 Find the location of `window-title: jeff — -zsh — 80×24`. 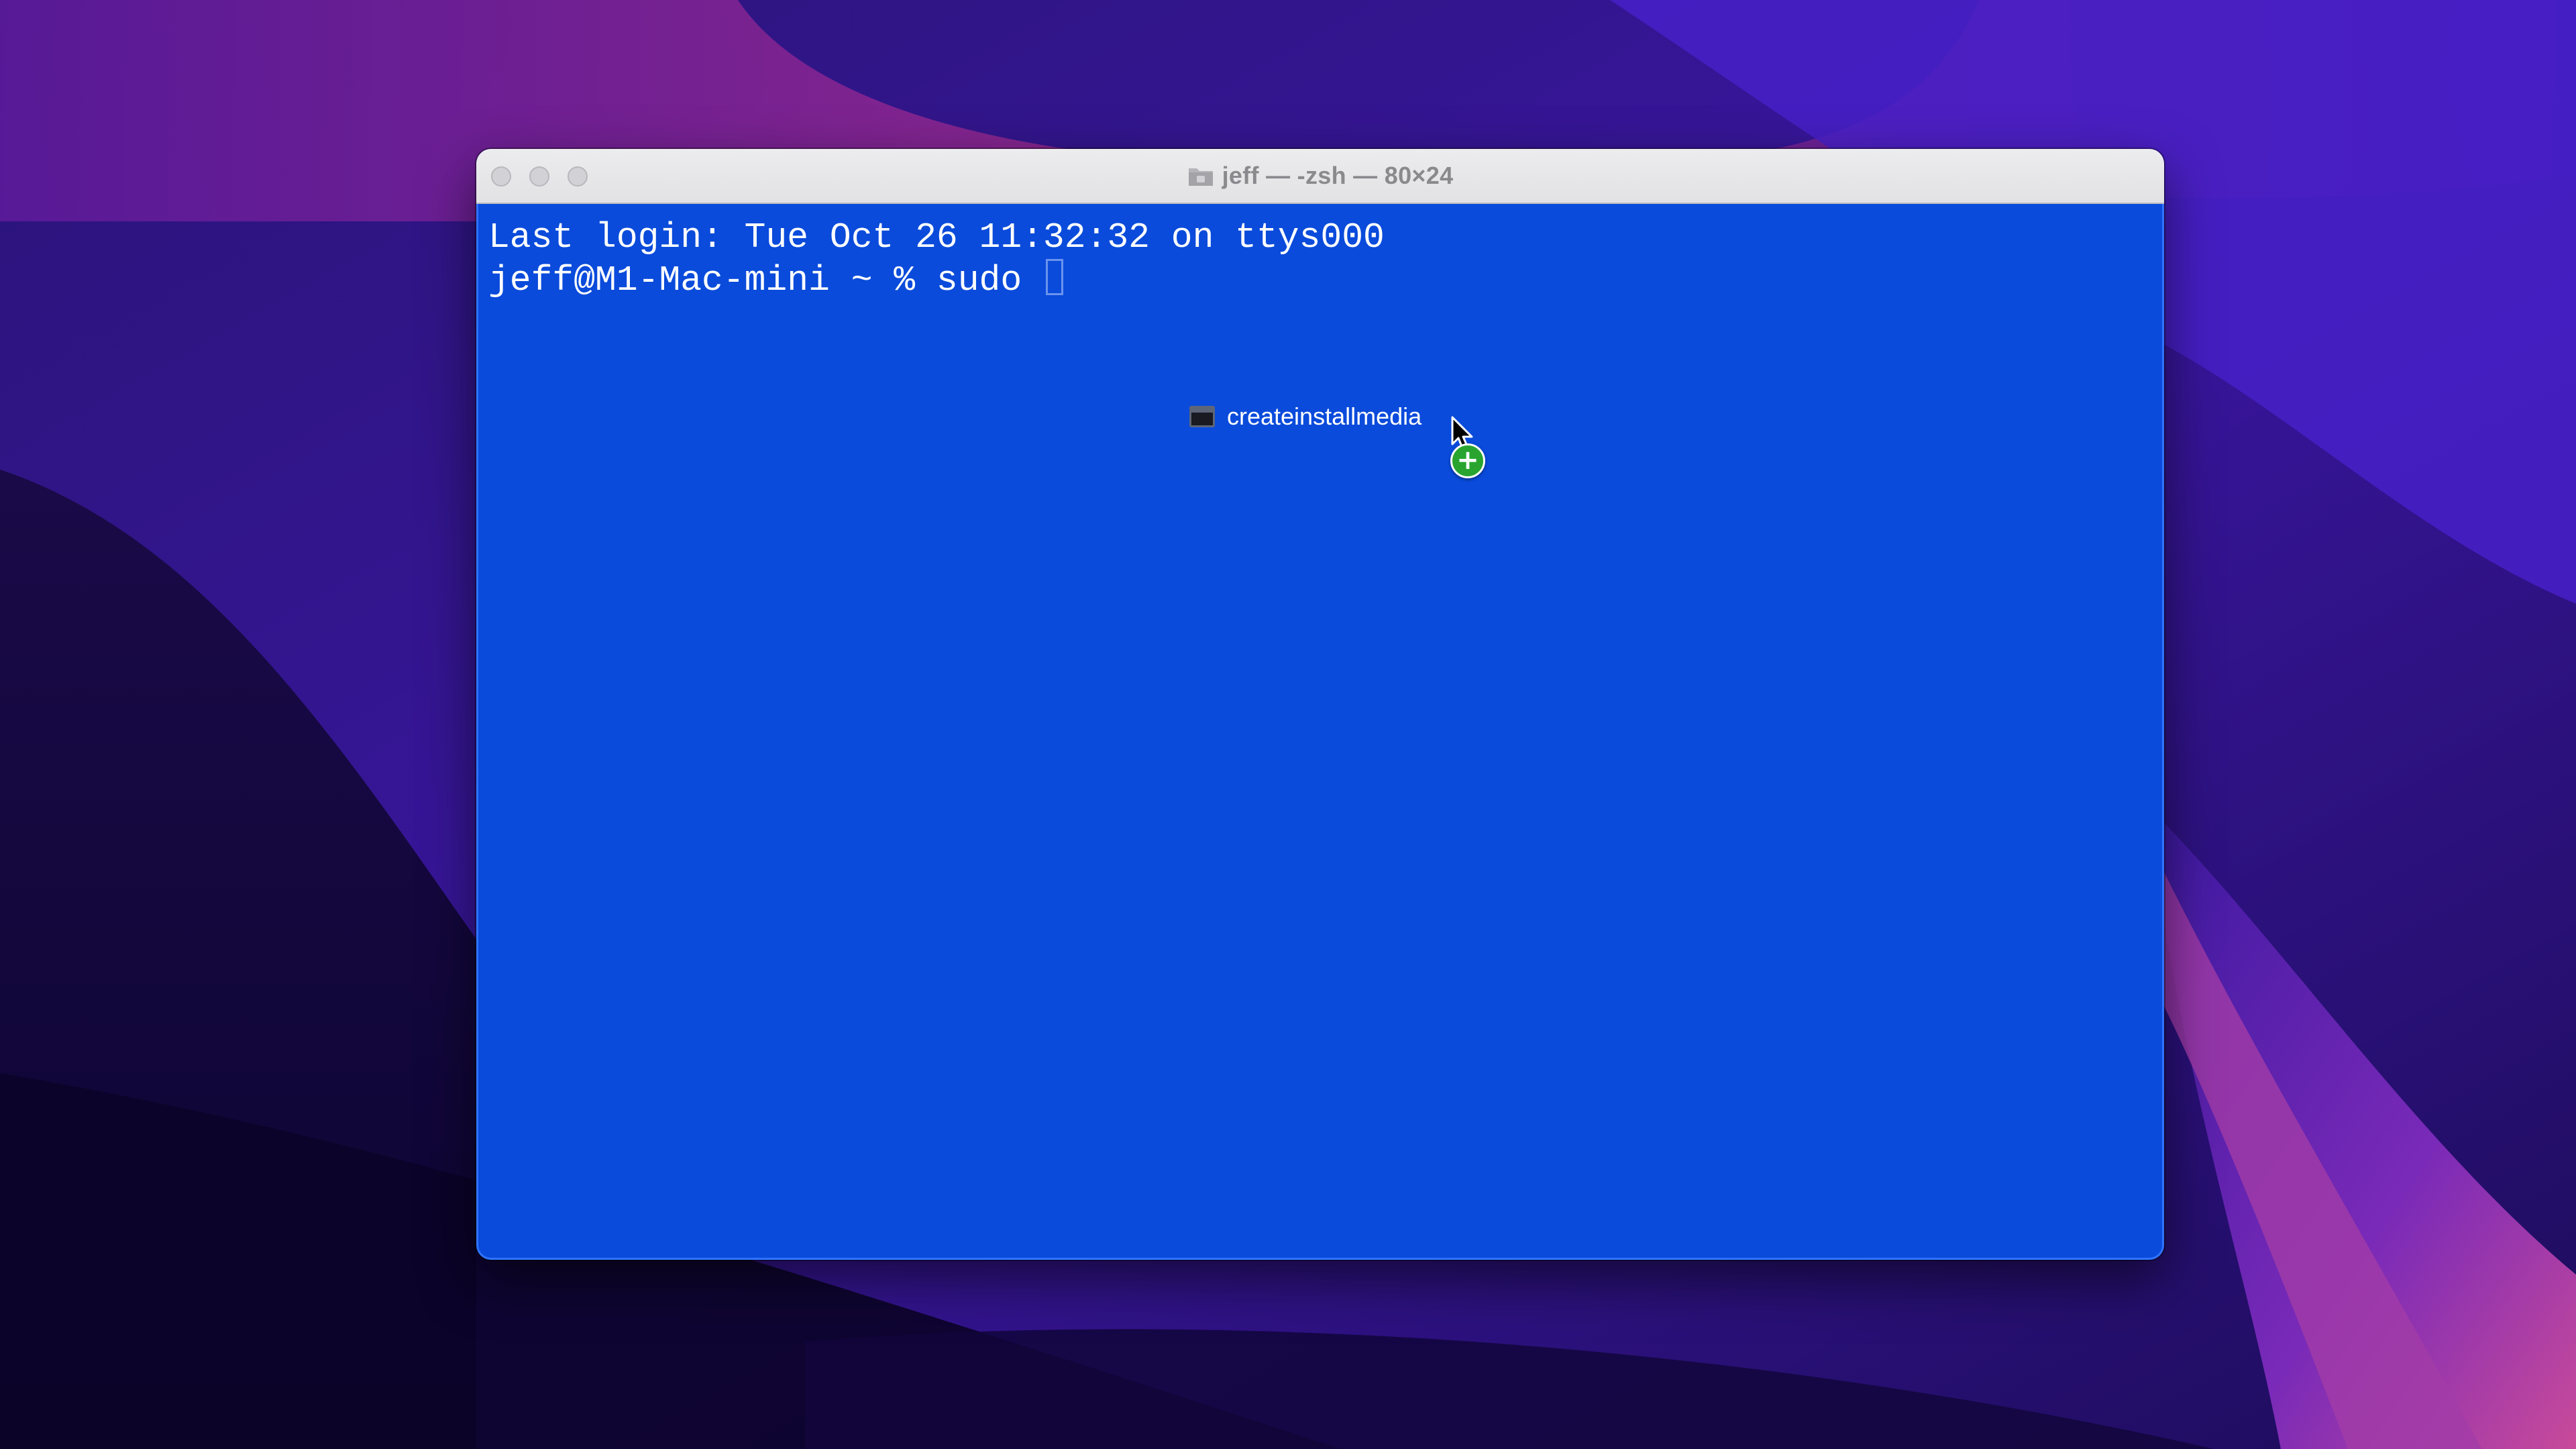

window-title: jeff — -zsh — 80×24 is located at coordinates (1338, 175).